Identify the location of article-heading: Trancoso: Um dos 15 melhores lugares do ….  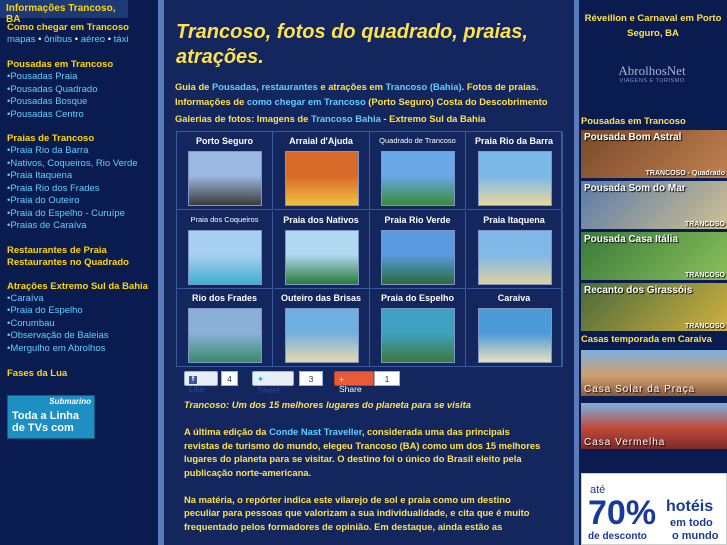
(327, 404).